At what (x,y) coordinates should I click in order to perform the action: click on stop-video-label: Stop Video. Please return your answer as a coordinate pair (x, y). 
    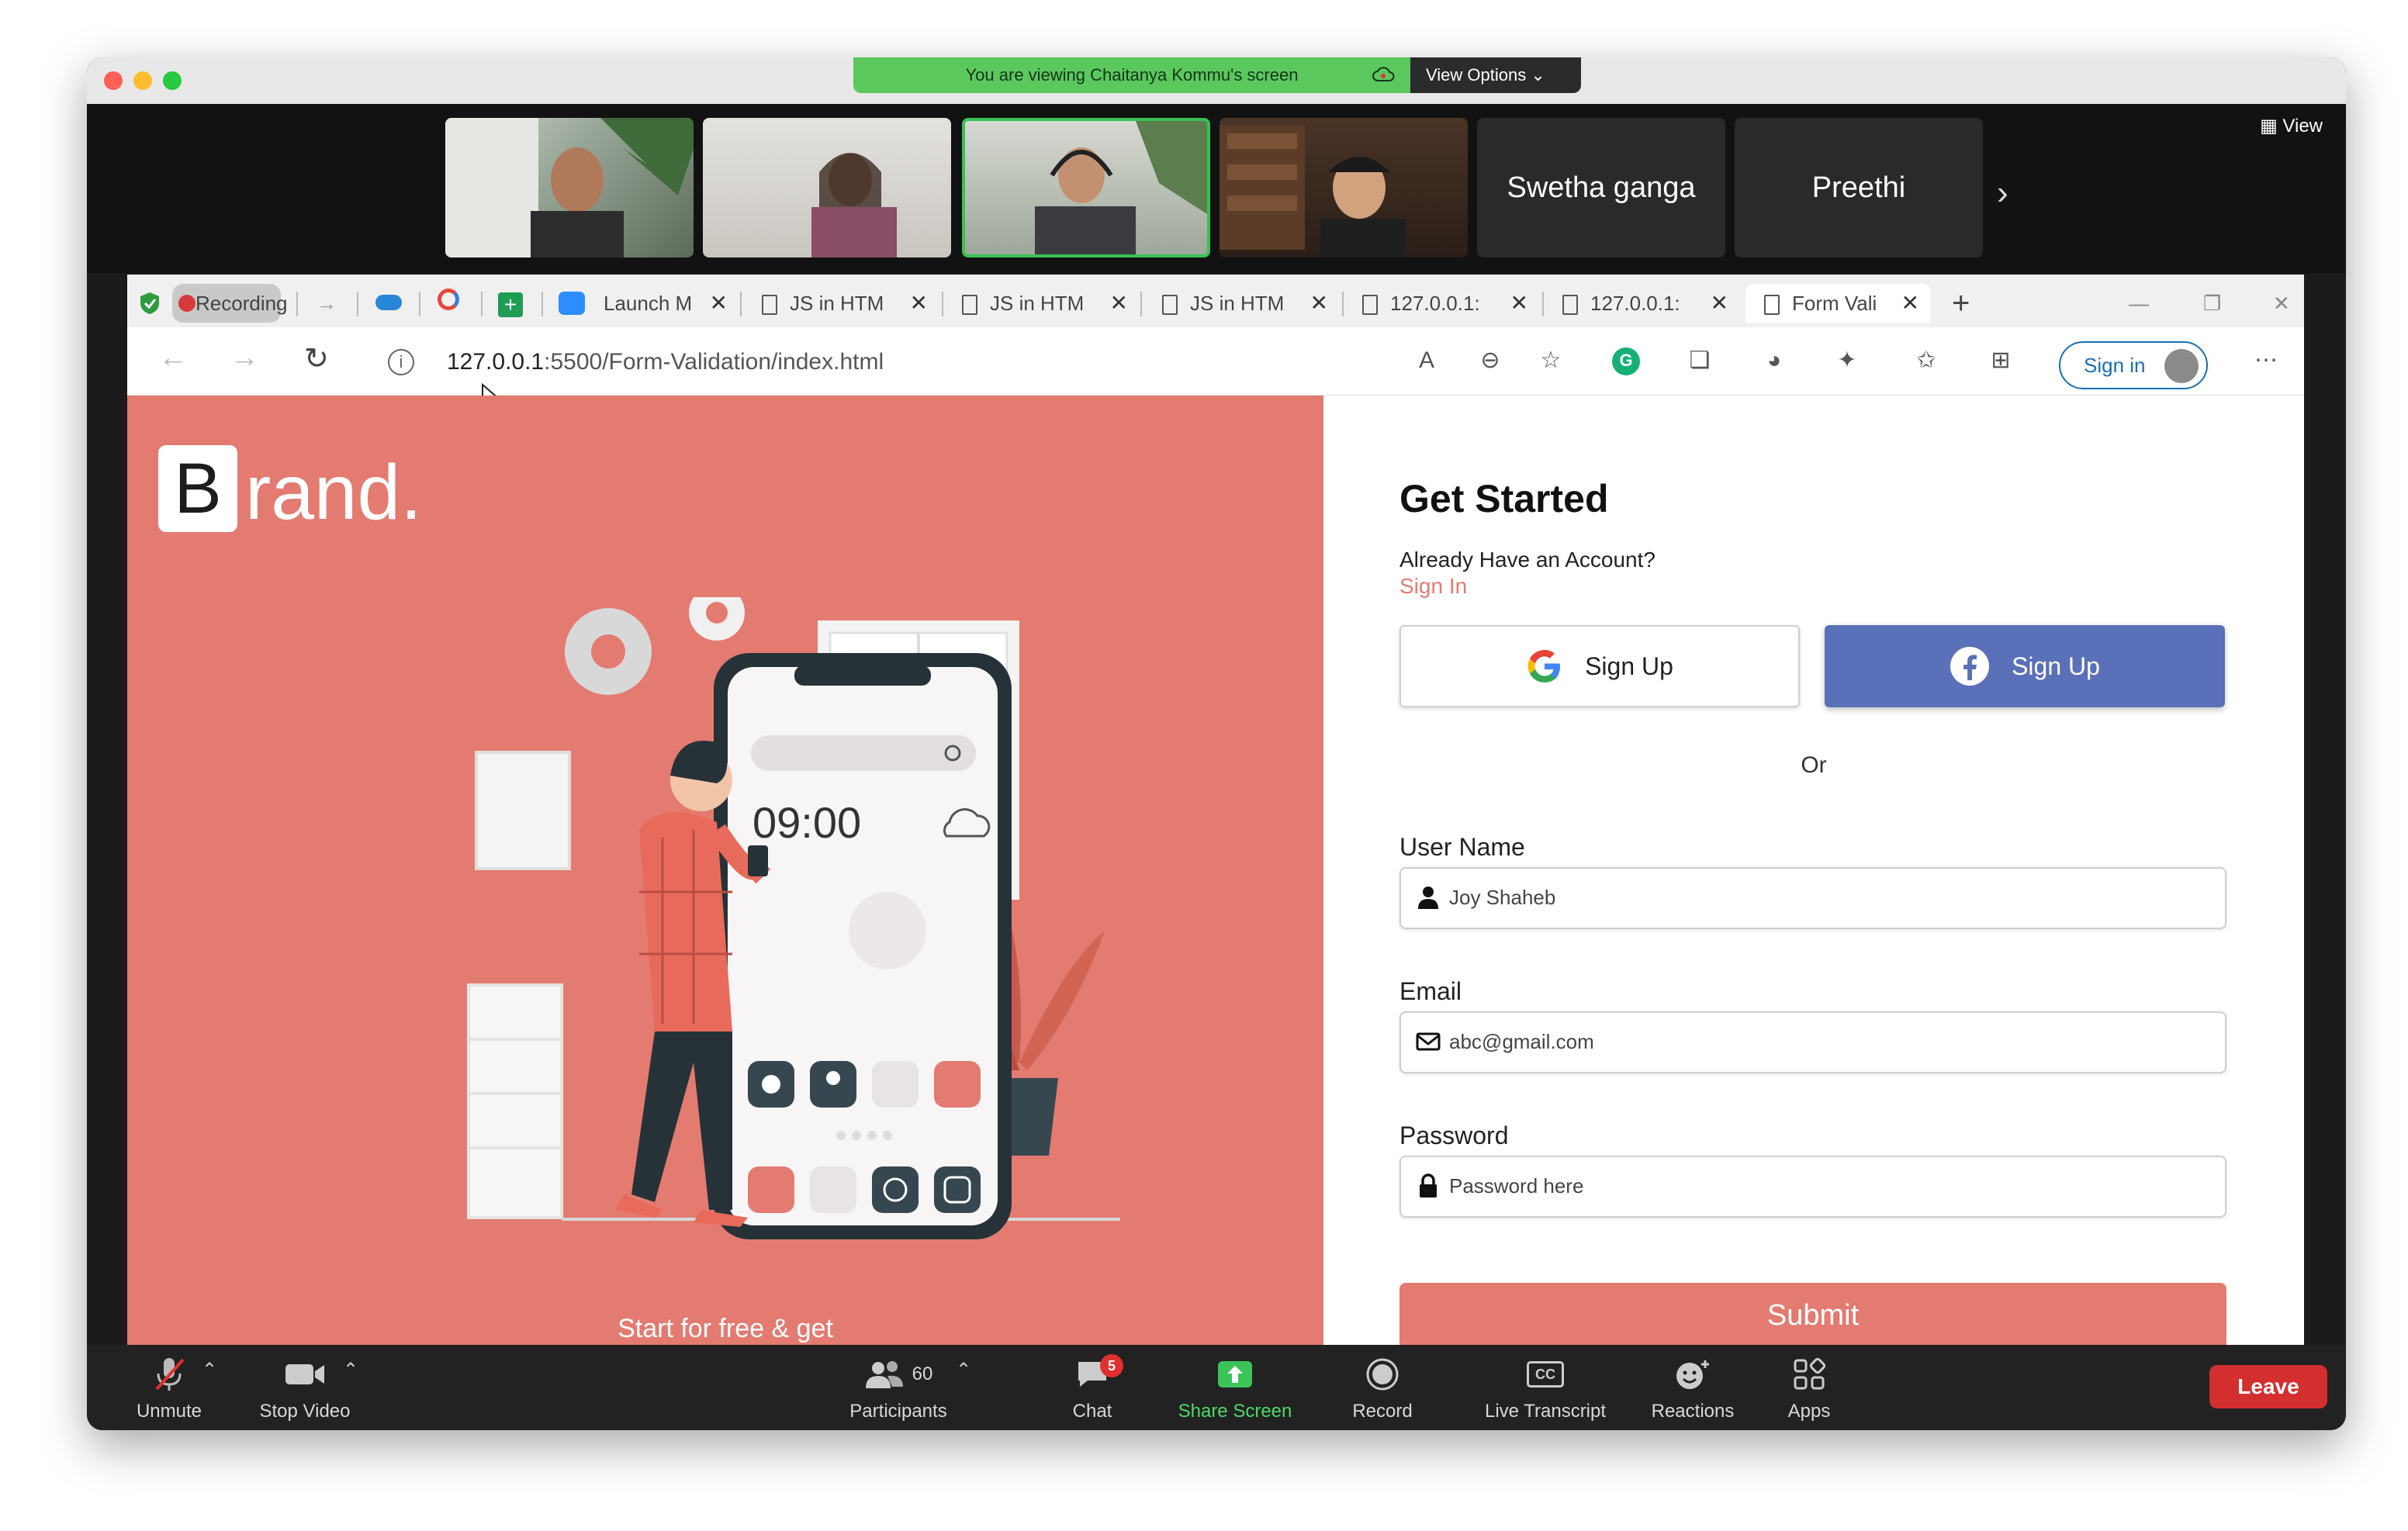
    Looking at the image, I should click on (305, 1411).